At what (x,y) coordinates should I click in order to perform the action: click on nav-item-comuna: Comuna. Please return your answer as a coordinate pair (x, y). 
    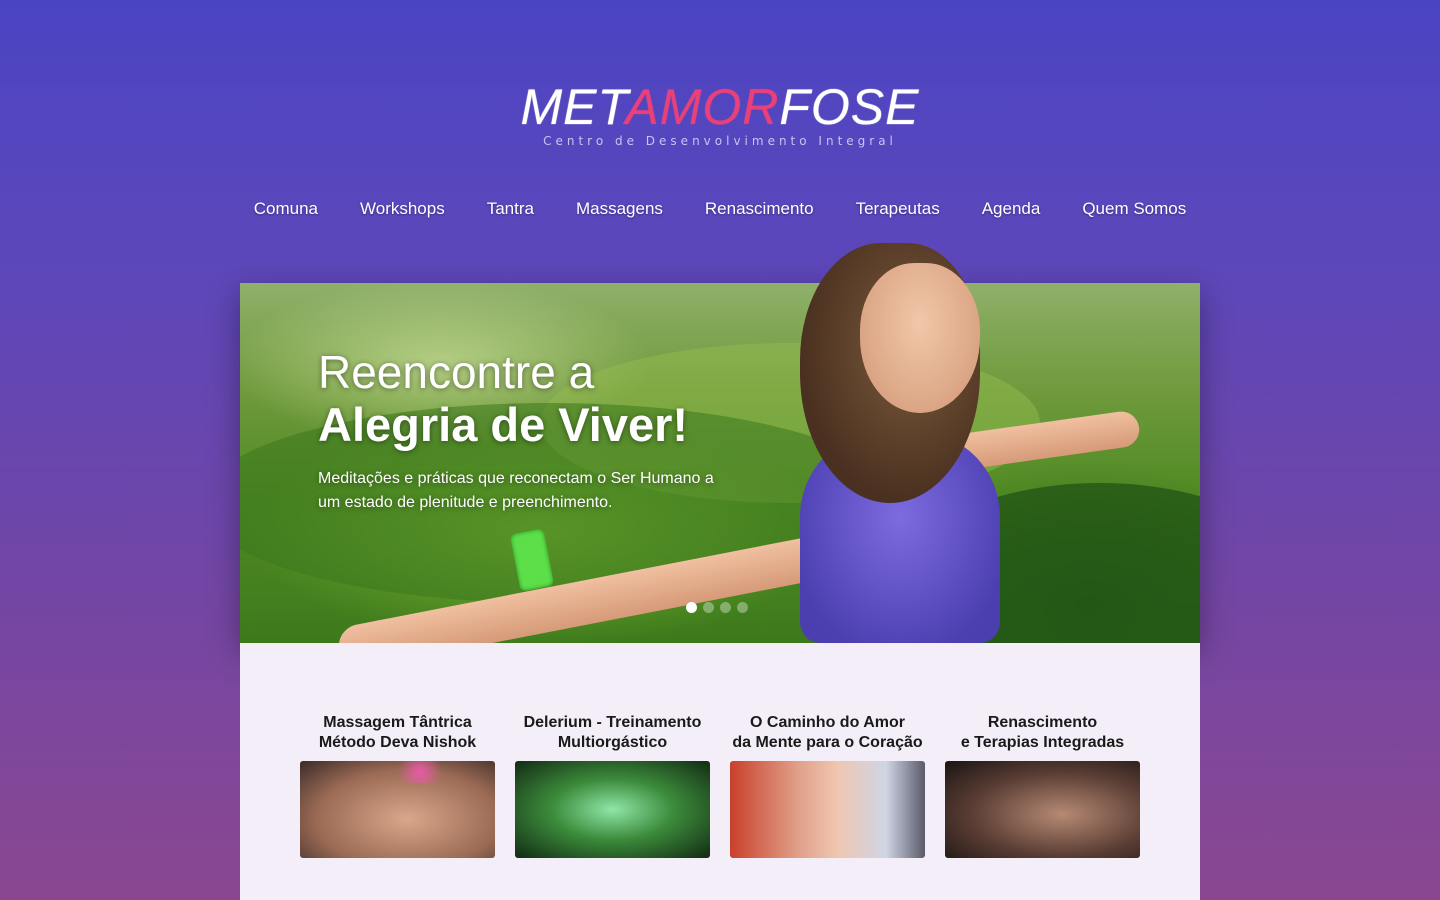
    Looking at the image, I should click on (286, 209).